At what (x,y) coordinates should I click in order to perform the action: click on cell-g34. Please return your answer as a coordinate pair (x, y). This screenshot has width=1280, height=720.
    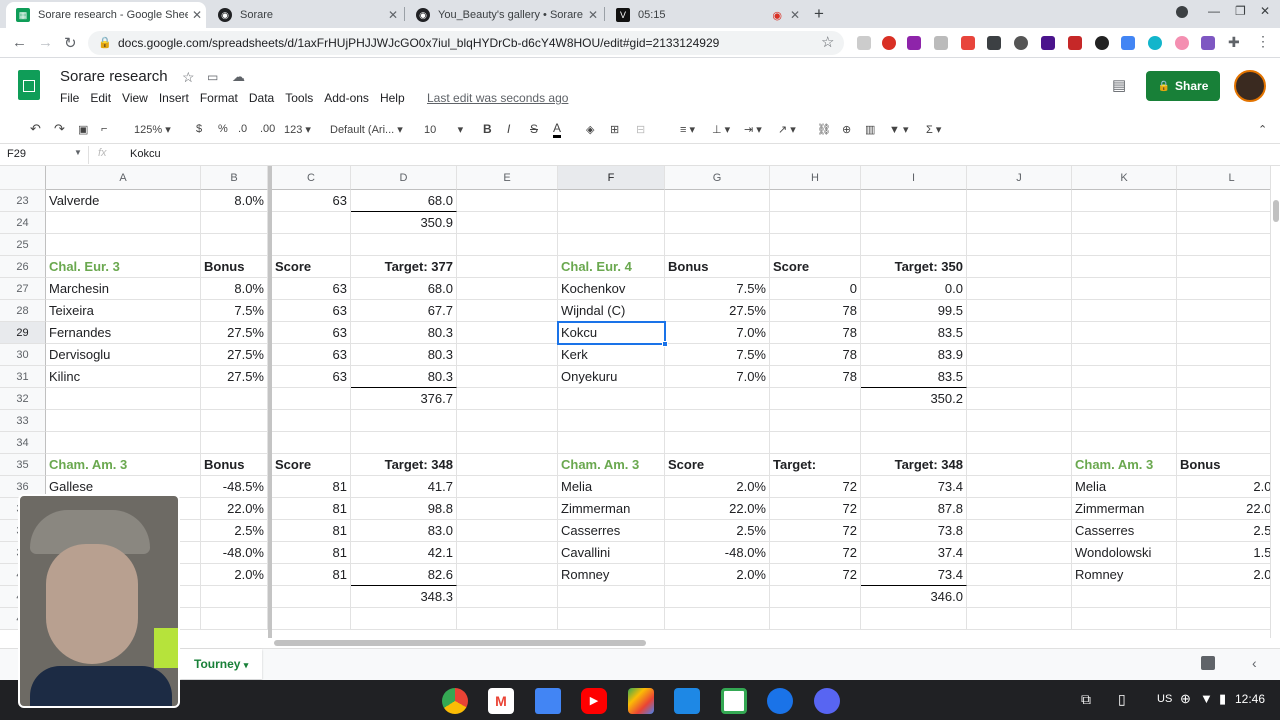
    Looking at the image, I should click on (717, 443).